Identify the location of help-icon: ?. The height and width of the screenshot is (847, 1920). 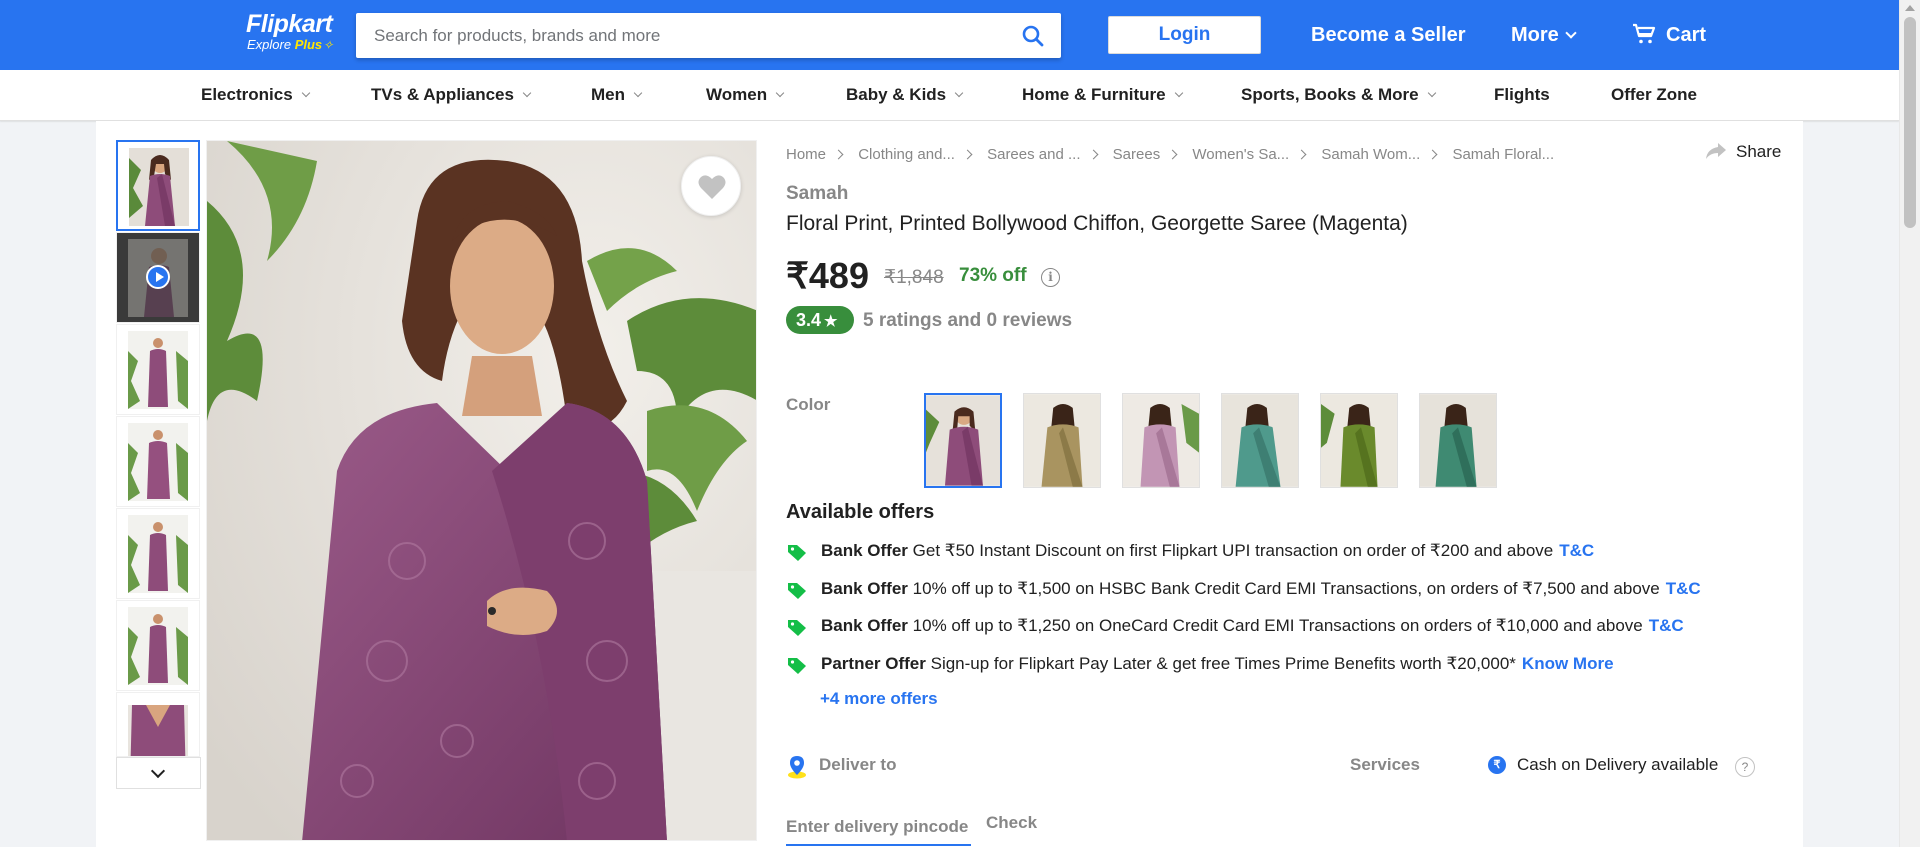
(1745, 767).